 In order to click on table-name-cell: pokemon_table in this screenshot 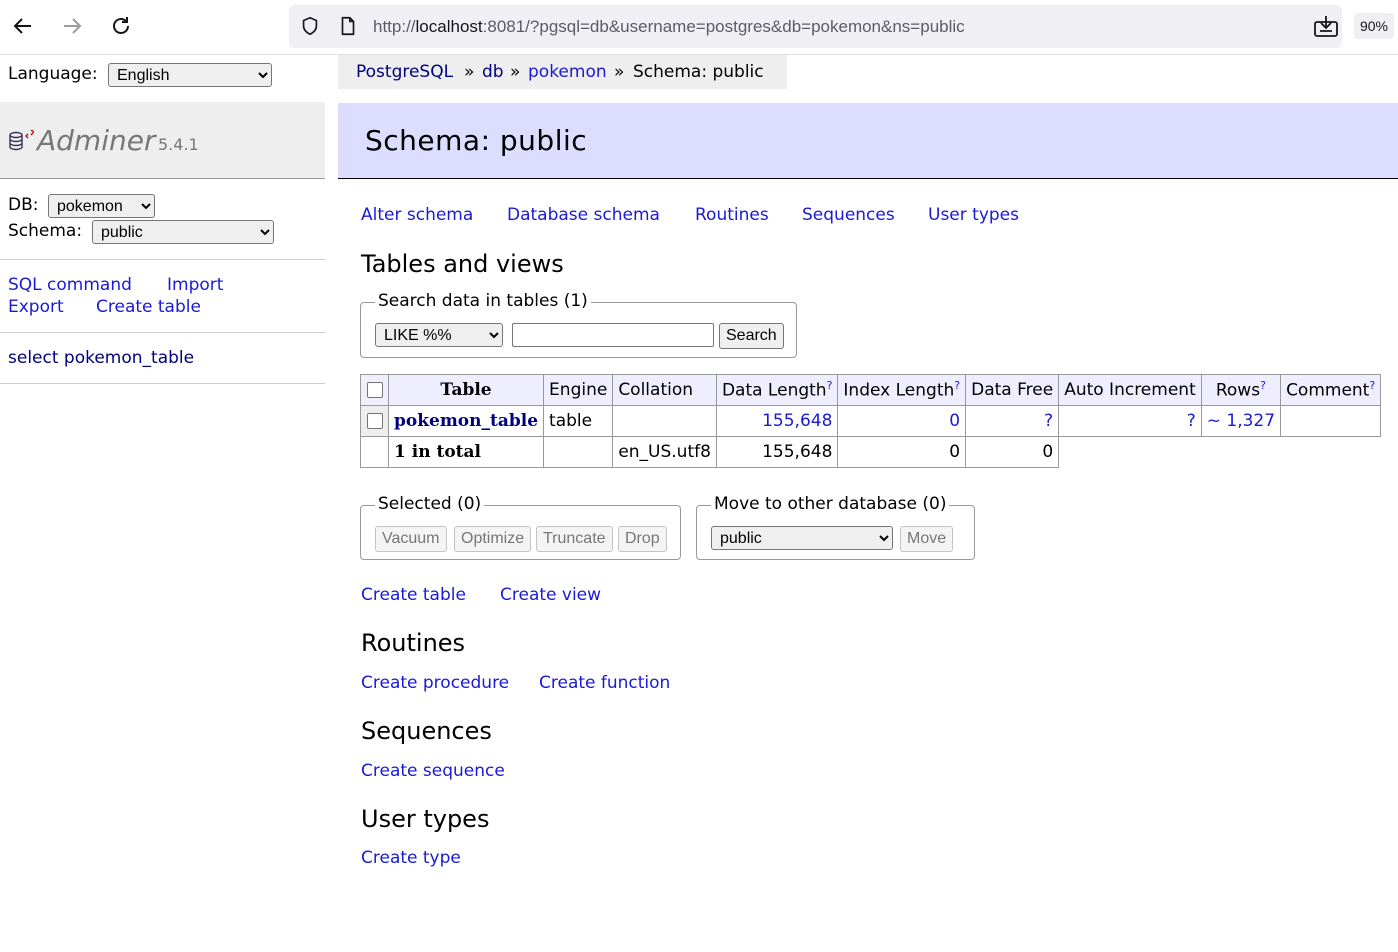, I will do `click(466, 421)`.